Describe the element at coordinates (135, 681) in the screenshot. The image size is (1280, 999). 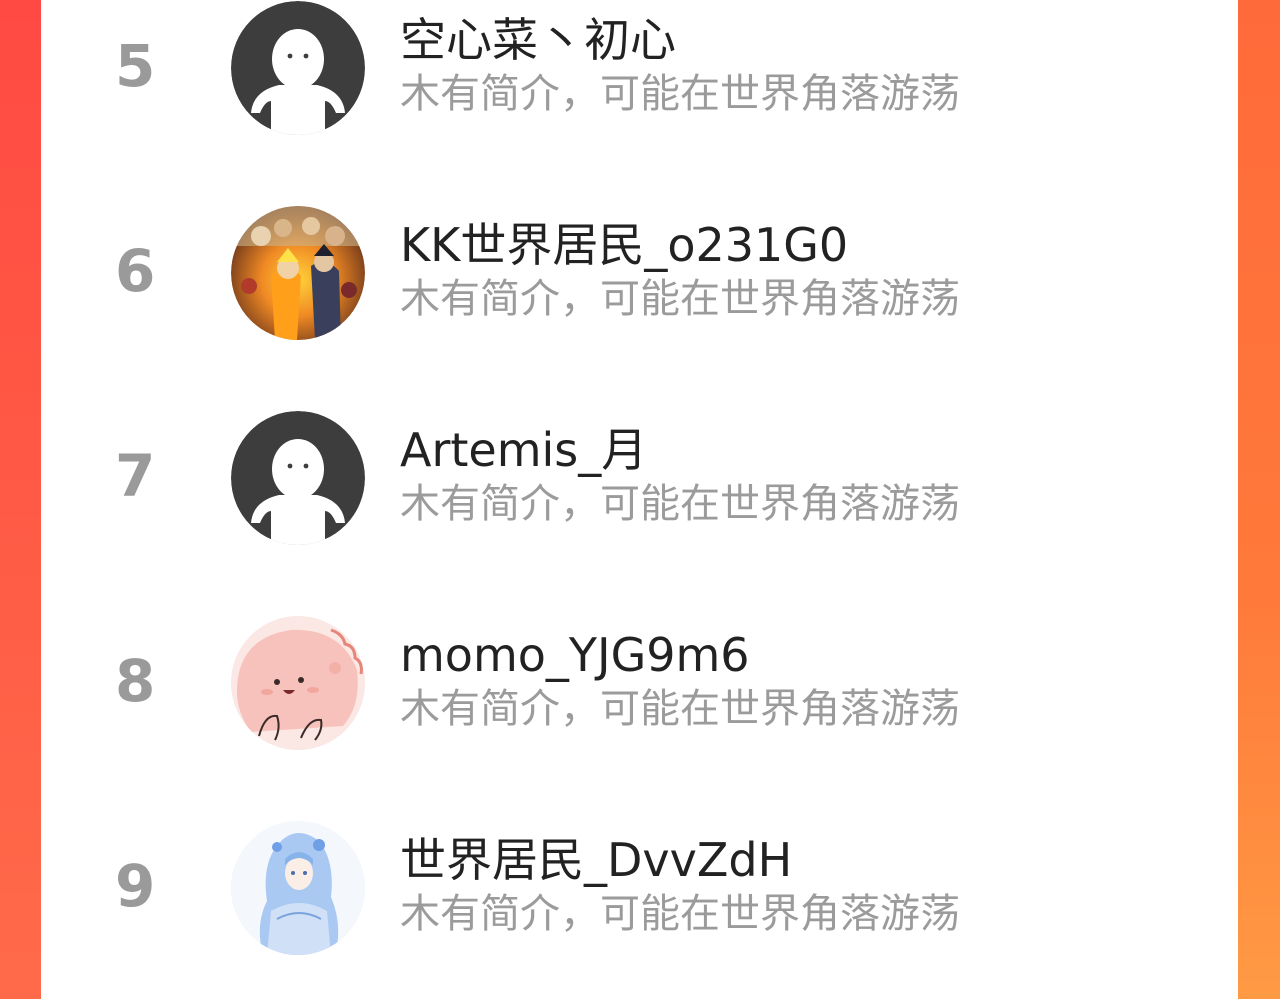
I see `rank-number: 8` at that location.